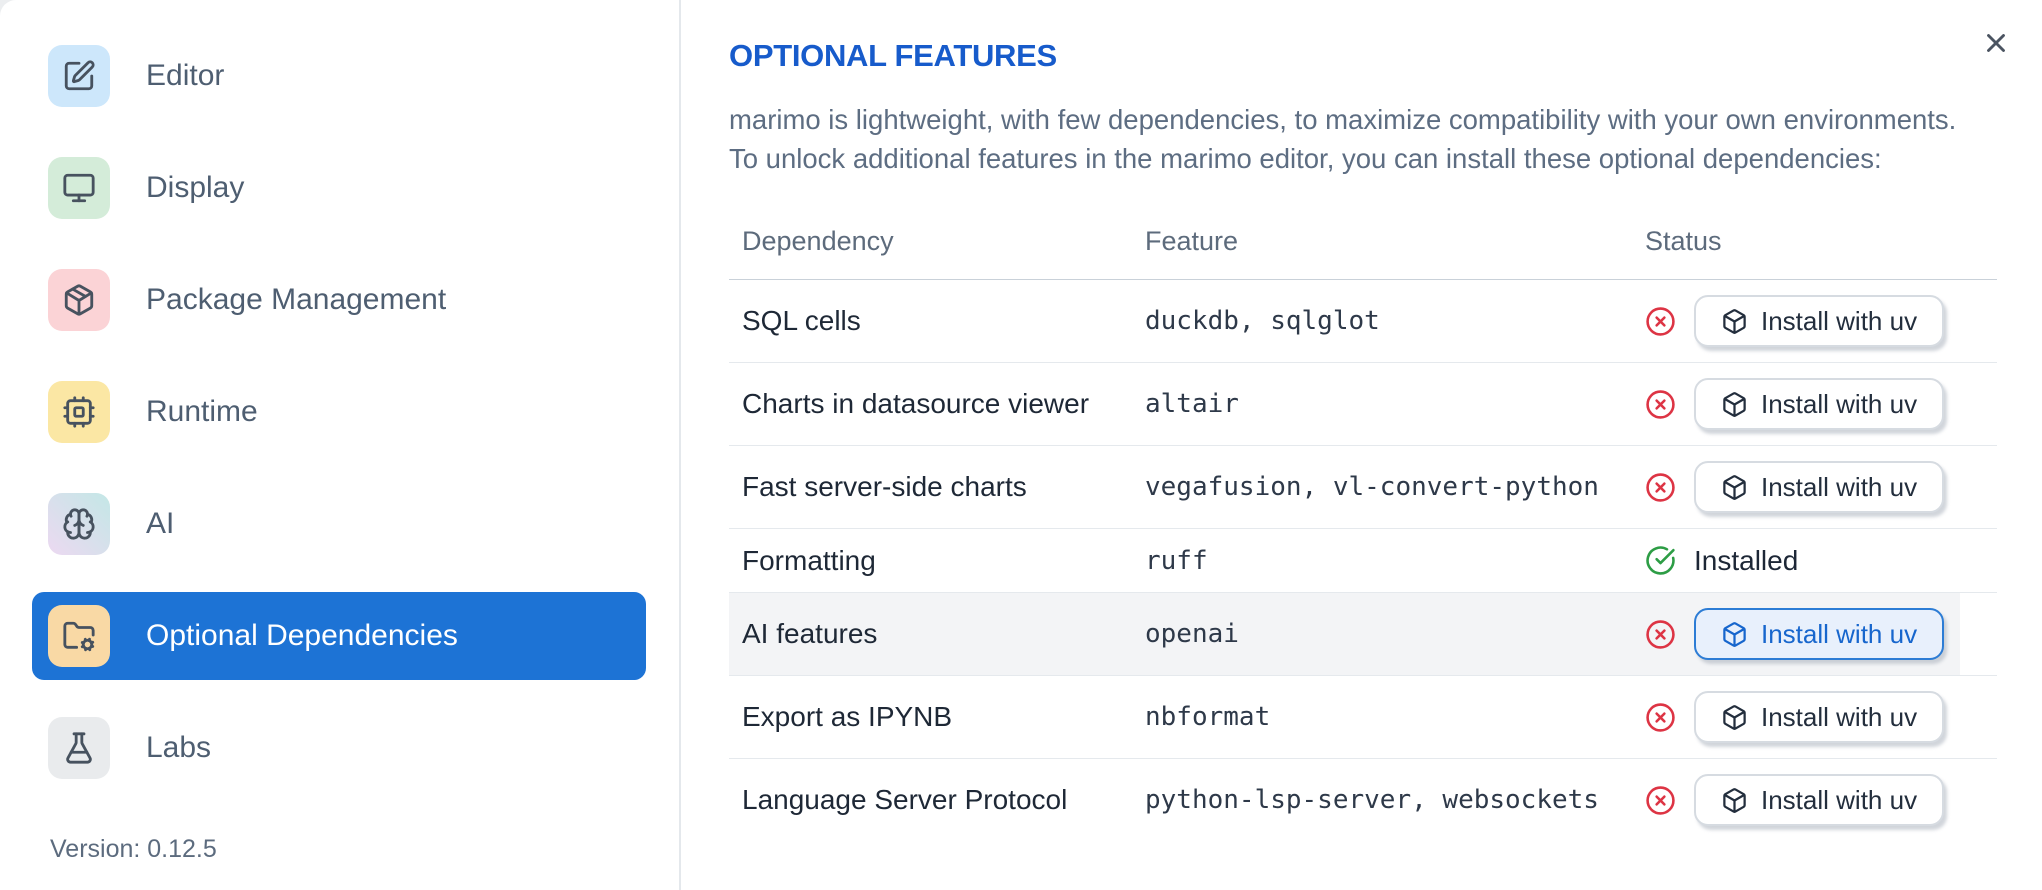 Image resolution: width=2042 pixels, height=890 pixels. I want to click on status-cell: Installed, so click(1821, 561).